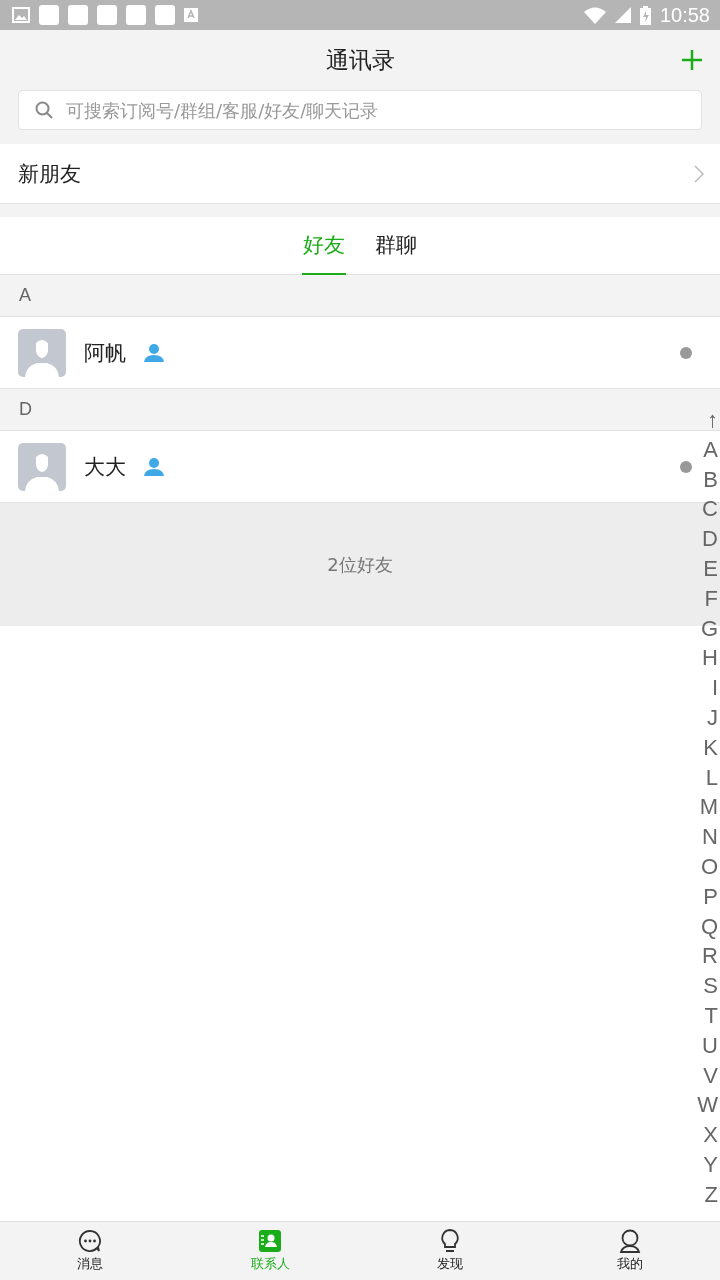 This screenshot has height=1280, width=720. I want to click on contacts-book-icon, so click(270, 1241).